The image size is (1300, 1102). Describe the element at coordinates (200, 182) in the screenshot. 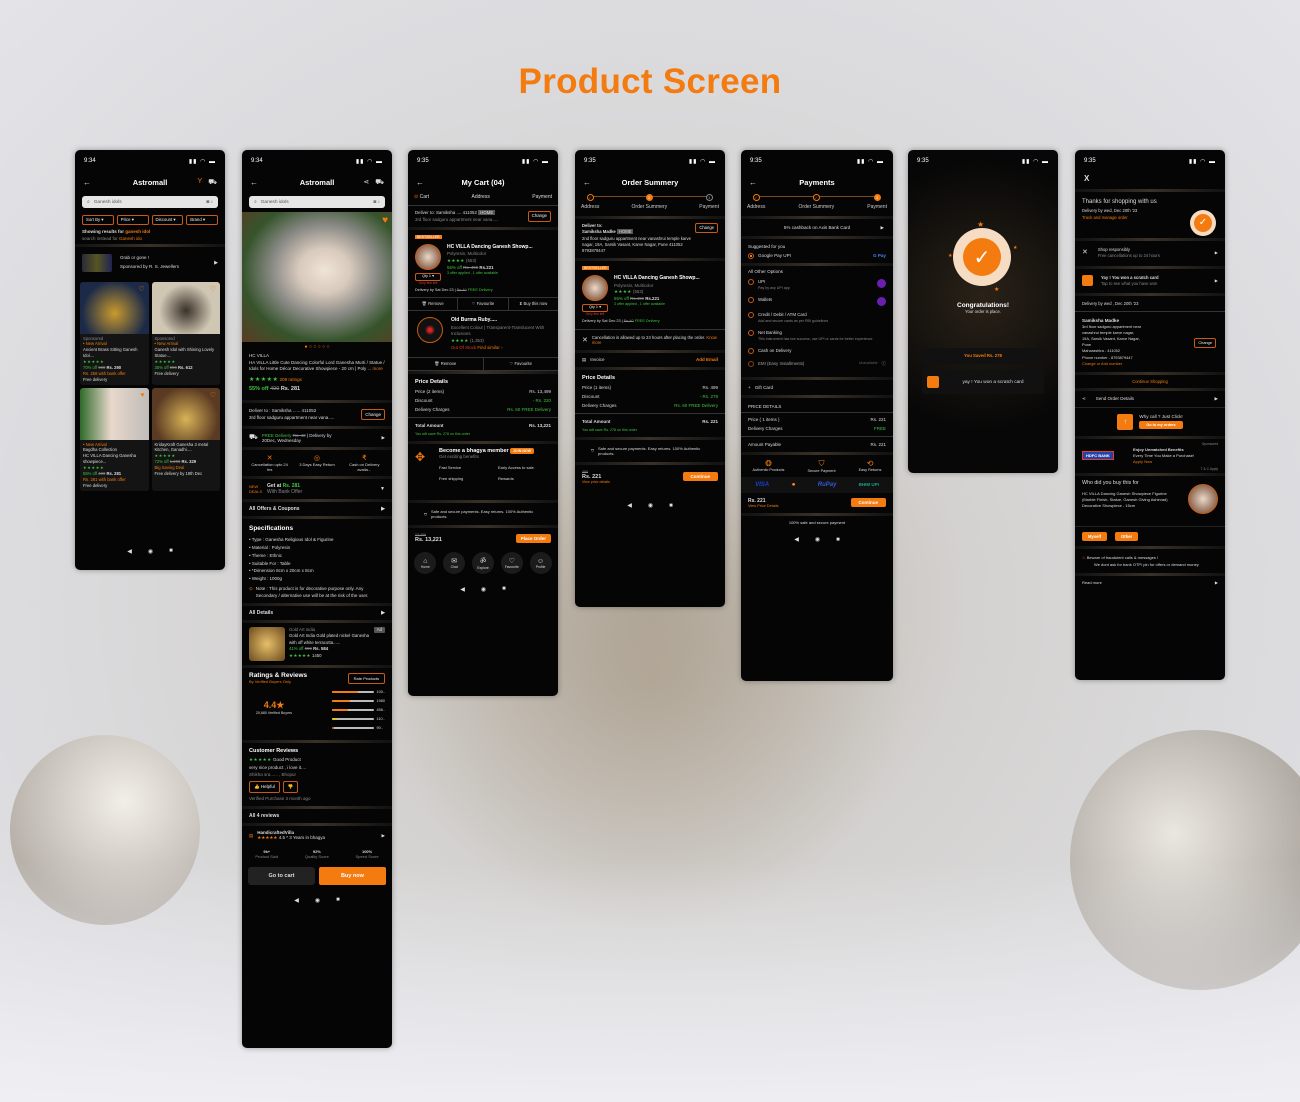

I see `filter-icon: Y` at that location.